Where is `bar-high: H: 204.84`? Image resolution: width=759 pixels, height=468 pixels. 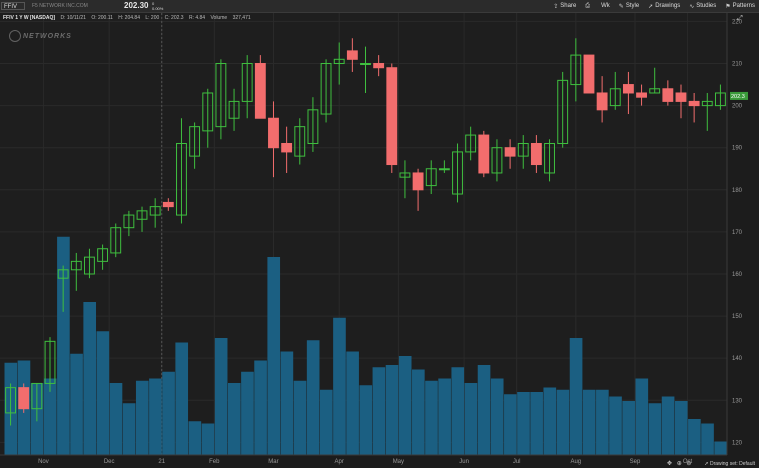 bar-high: H: 204.84 is located at coordinates (129, 18).